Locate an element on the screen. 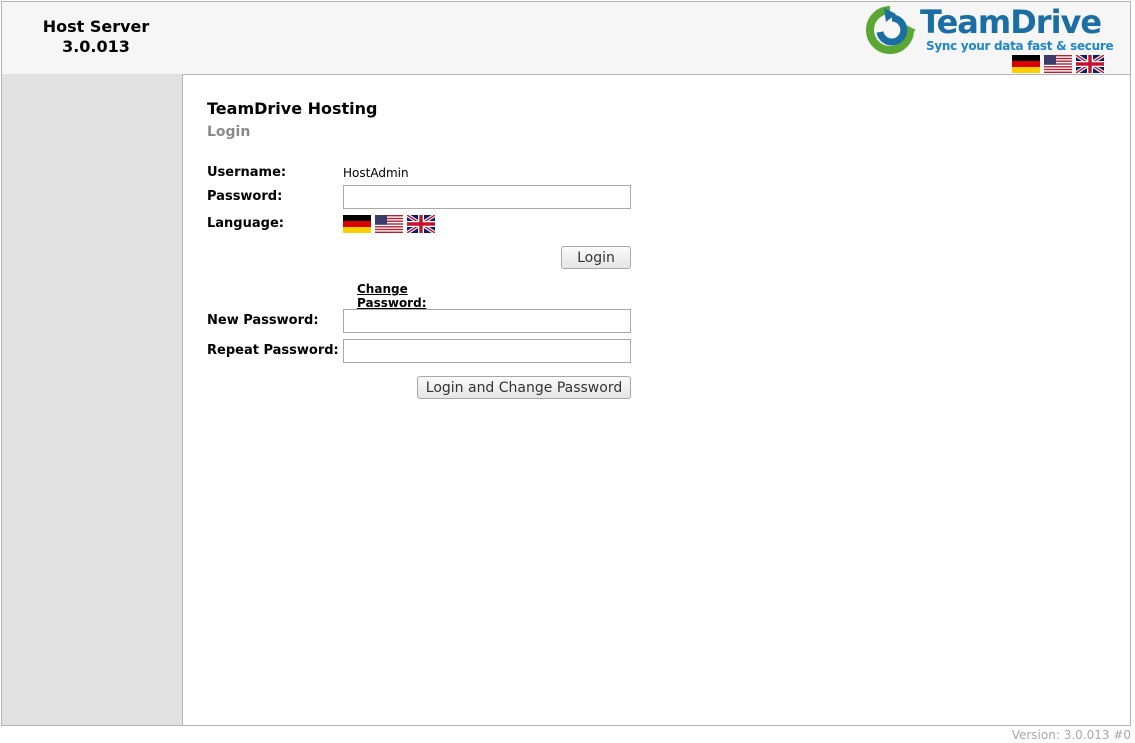 The height and width of the screenshot is (743, 1135). sync-arrows-icon is located at coordinates (891, 30).